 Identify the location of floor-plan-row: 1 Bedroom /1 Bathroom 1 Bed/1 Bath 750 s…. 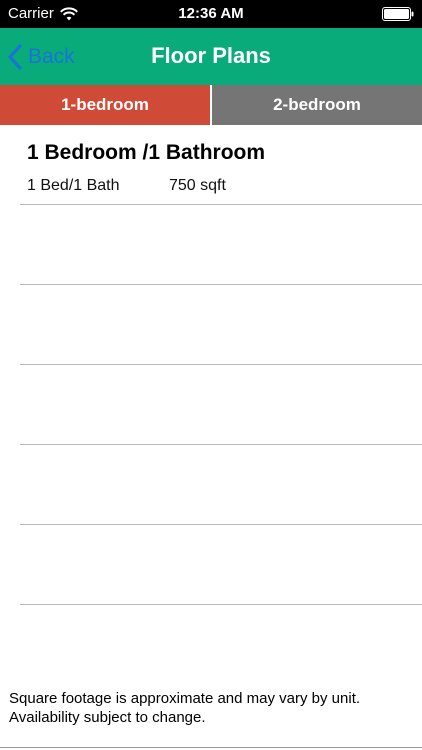
(221, 165).